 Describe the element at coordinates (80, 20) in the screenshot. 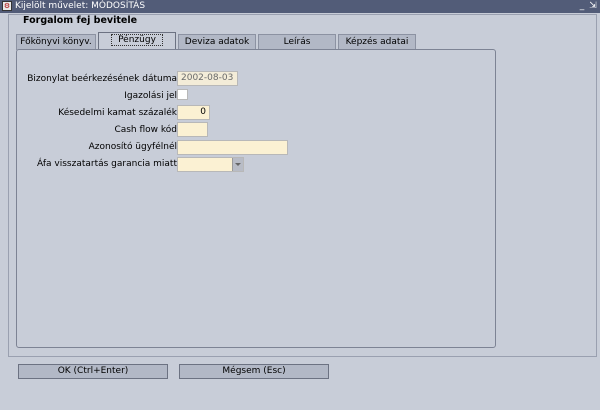

I see `section-title: Forgalom fej bevitele` at that location.